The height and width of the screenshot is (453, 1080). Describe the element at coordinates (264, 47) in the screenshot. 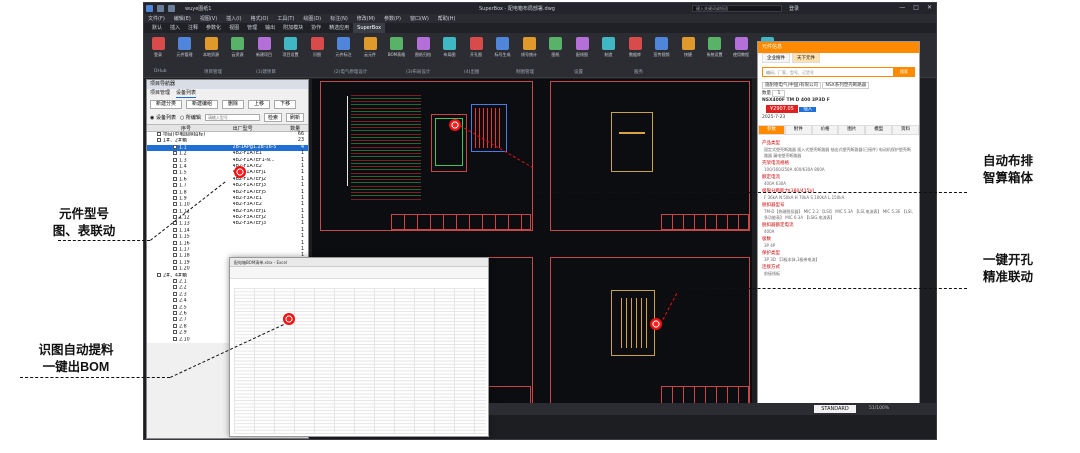

I see `ribbon-button: 新建项目` at that location.